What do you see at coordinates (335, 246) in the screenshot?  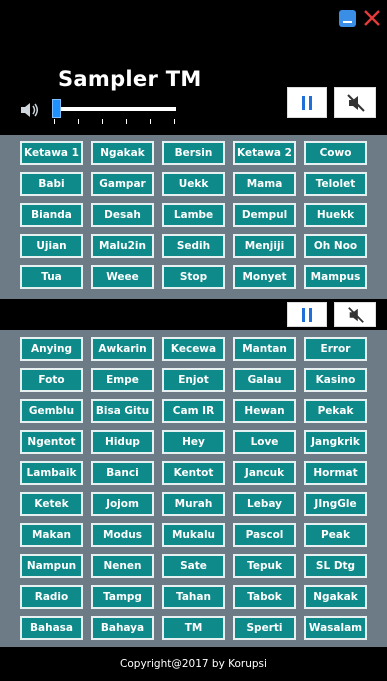 I see `sound-button: Oh Noo` at bounding box center [335, 246].